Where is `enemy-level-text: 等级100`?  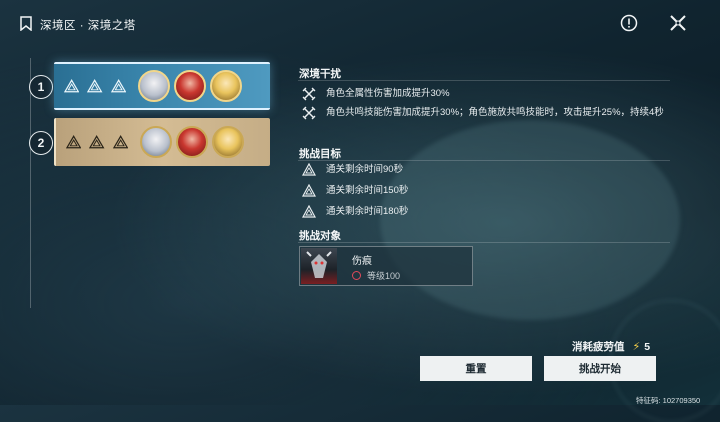
enemy-level-text: 等级100 is located at coordinates (384, 276).